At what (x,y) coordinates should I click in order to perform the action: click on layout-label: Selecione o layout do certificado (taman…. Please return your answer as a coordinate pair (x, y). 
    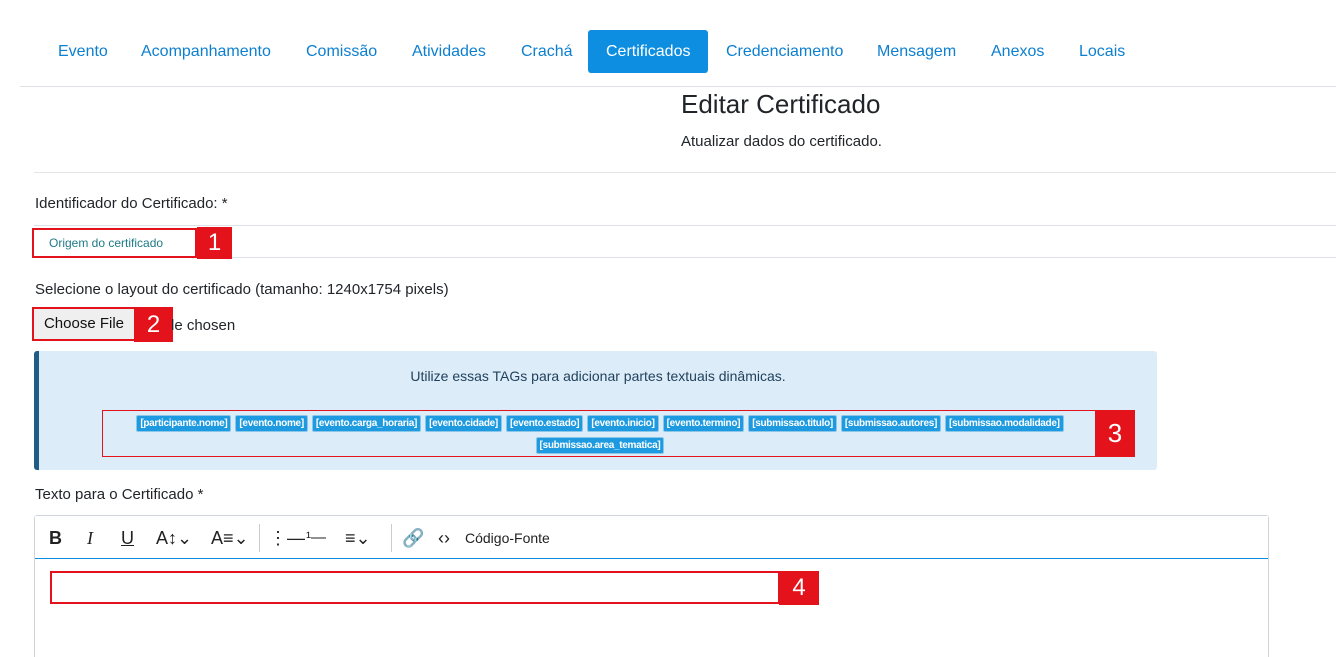
    Looking at the image, I should click on (242, 289).